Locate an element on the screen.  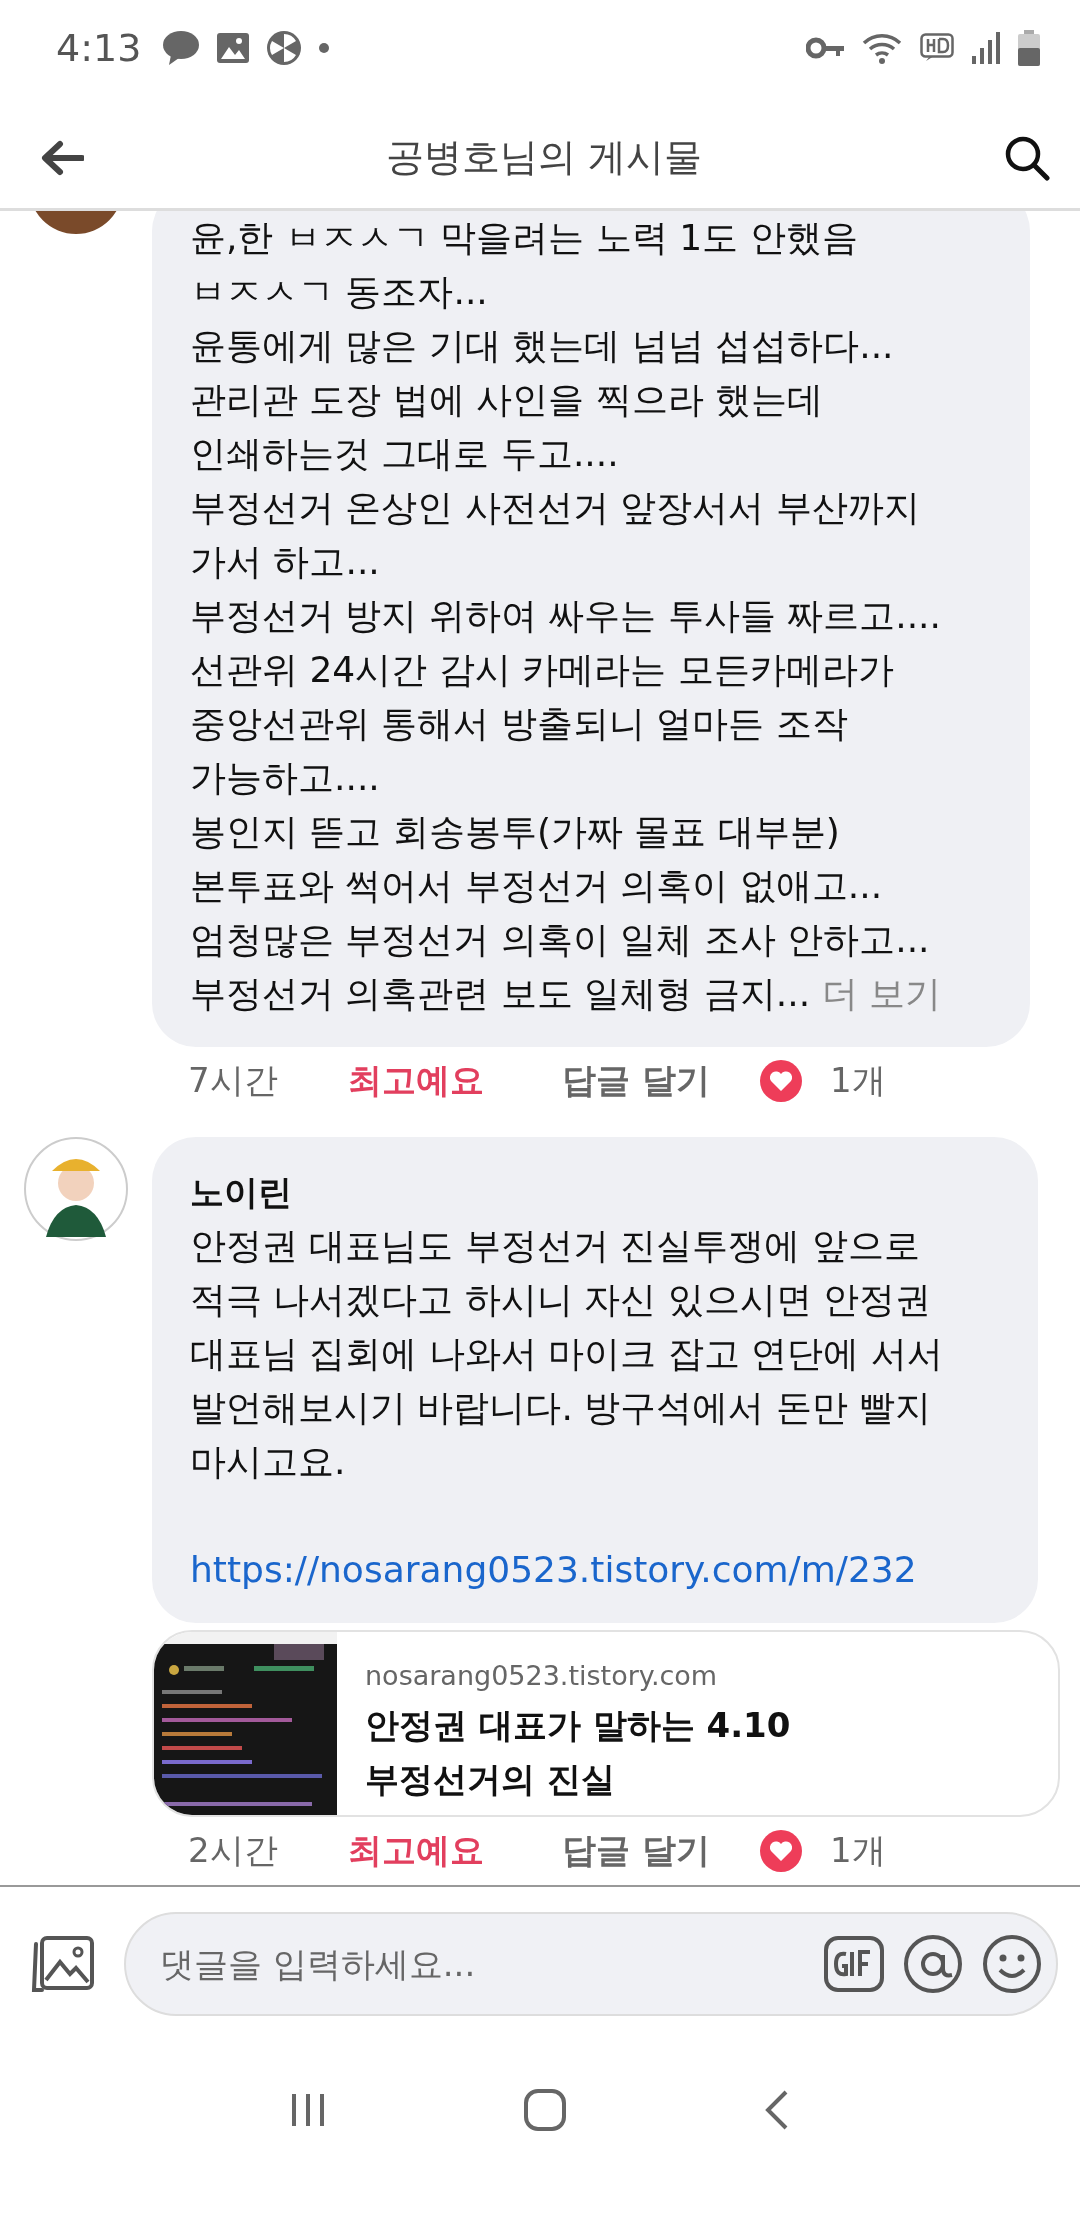
link-domain: nosarang0523.tistory.com is located at coordinates (542, 1676).